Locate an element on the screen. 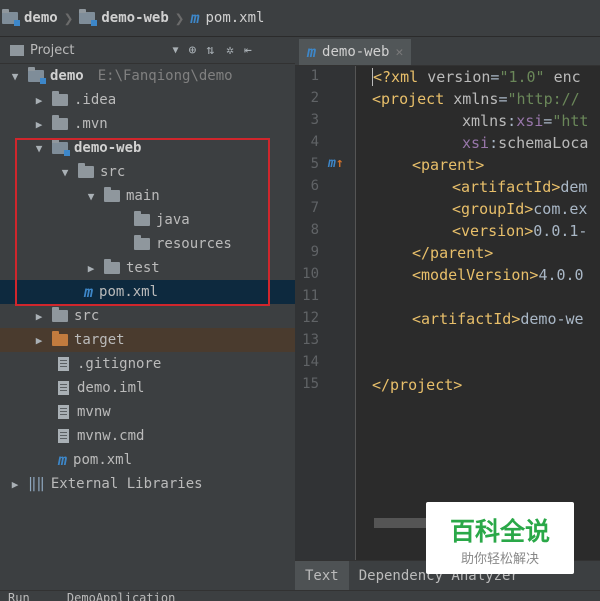  tab-demo-web: m demo-web ✕ is located at coordinates (355, 52).